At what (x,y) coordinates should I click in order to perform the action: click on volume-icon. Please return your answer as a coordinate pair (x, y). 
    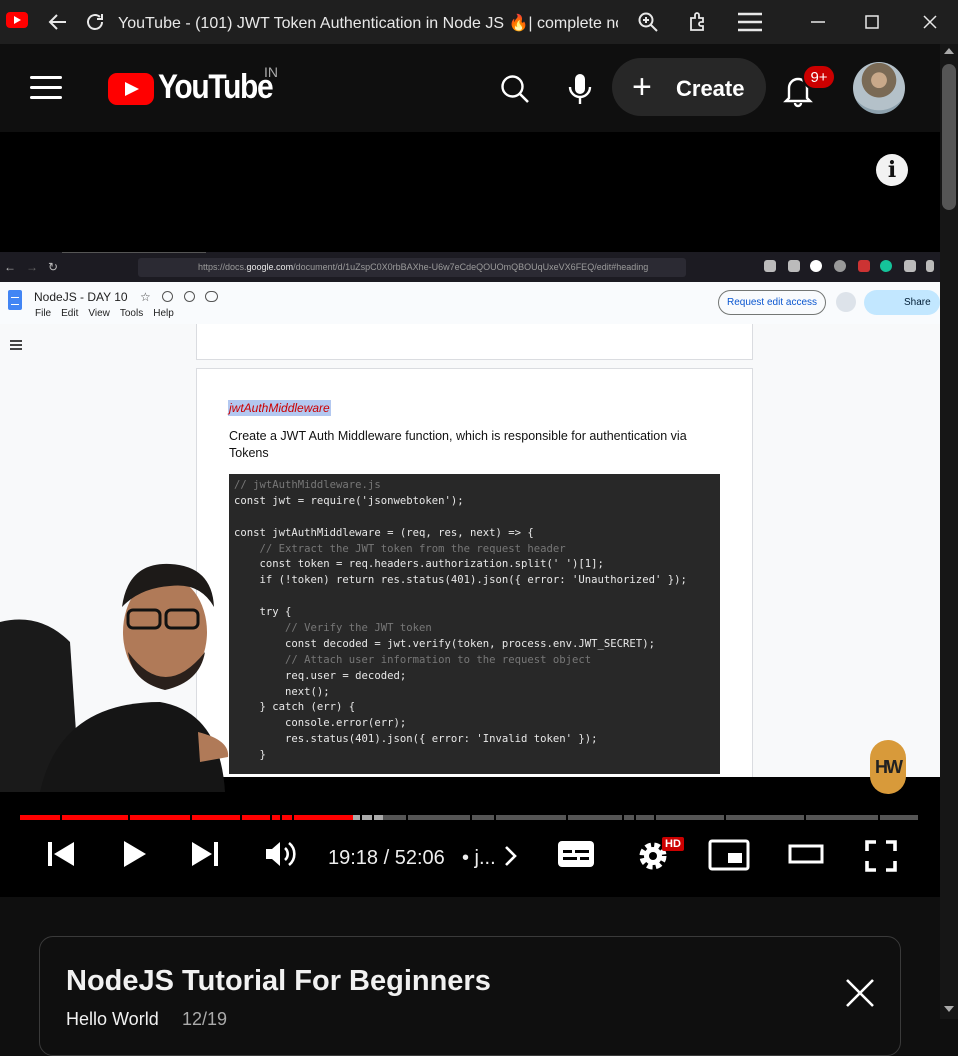
    Looking at the image, I should click on (281, 856).